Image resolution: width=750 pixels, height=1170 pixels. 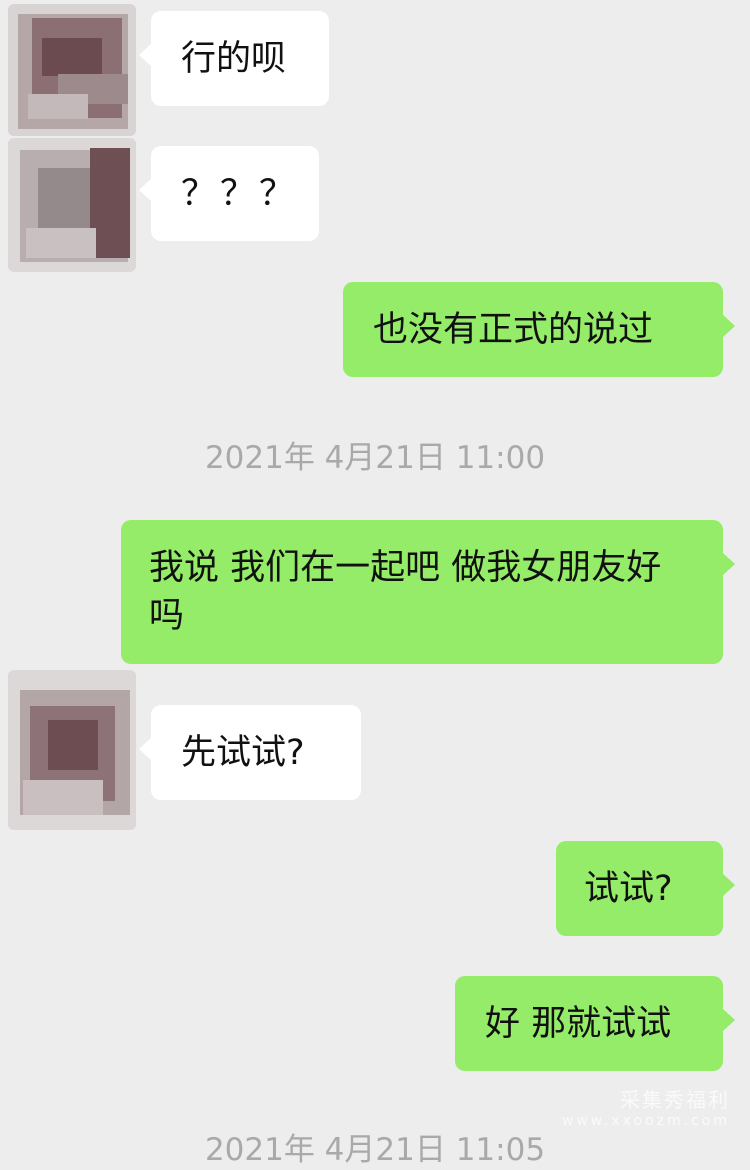 I want to click on message-bubble-outgoing: 也没有正式的说过, so click(x=539, y=329).